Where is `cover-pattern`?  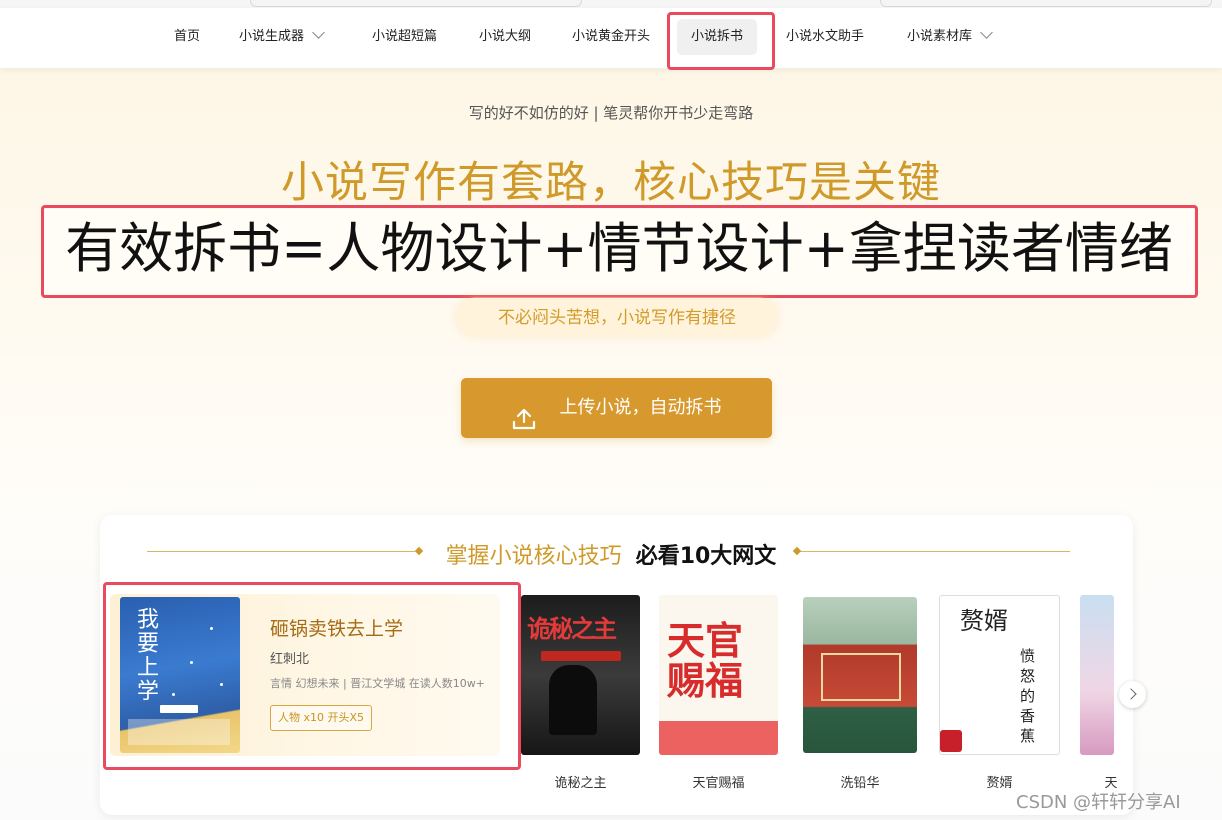 cover-pattern is located at coordinates (718, 738).